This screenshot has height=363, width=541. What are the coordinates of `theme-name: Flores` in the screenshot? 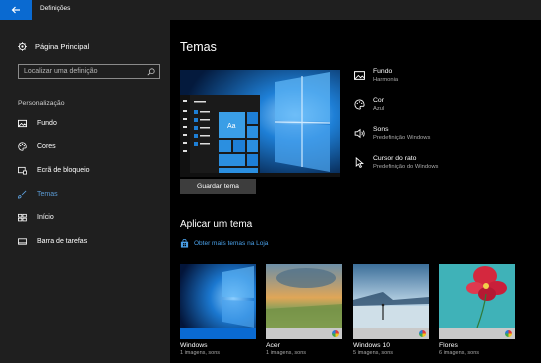 It's located at (448, 345).